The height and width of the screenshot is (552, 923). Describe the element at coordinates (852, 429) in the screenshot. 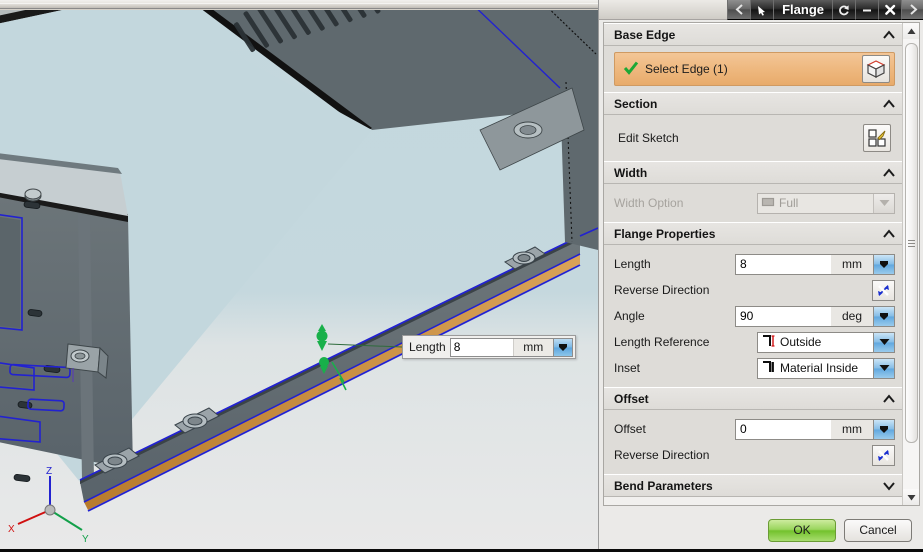

I see `offset-unit-dropdown: mm` at that location.